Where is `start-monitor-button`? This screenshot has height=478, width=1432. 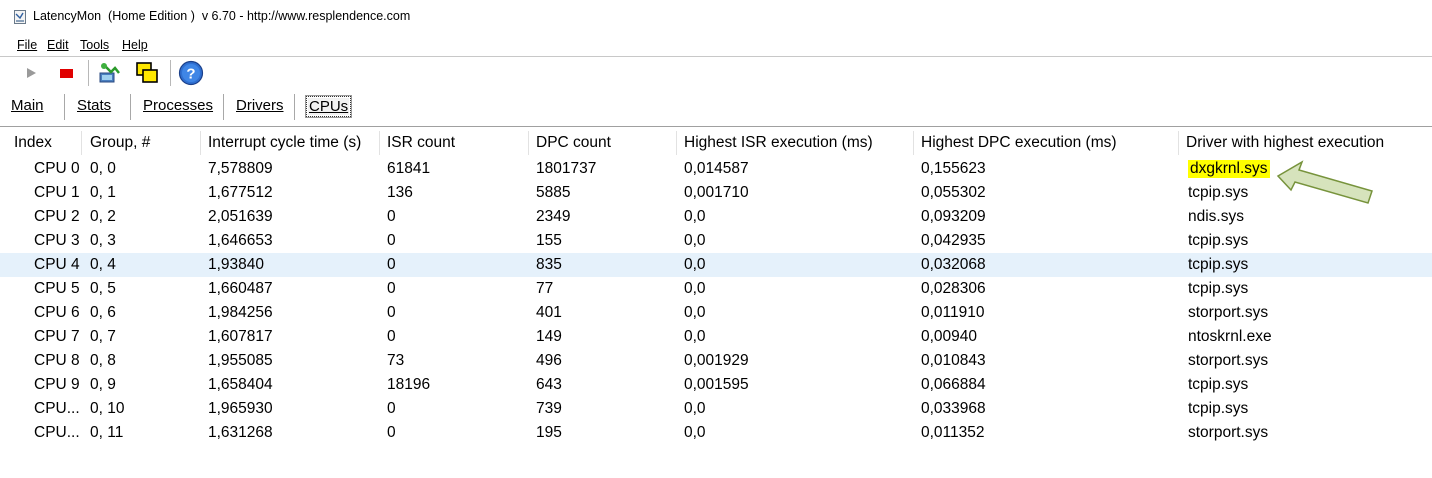 start-monitor-button is located at coordinates (31, 73).